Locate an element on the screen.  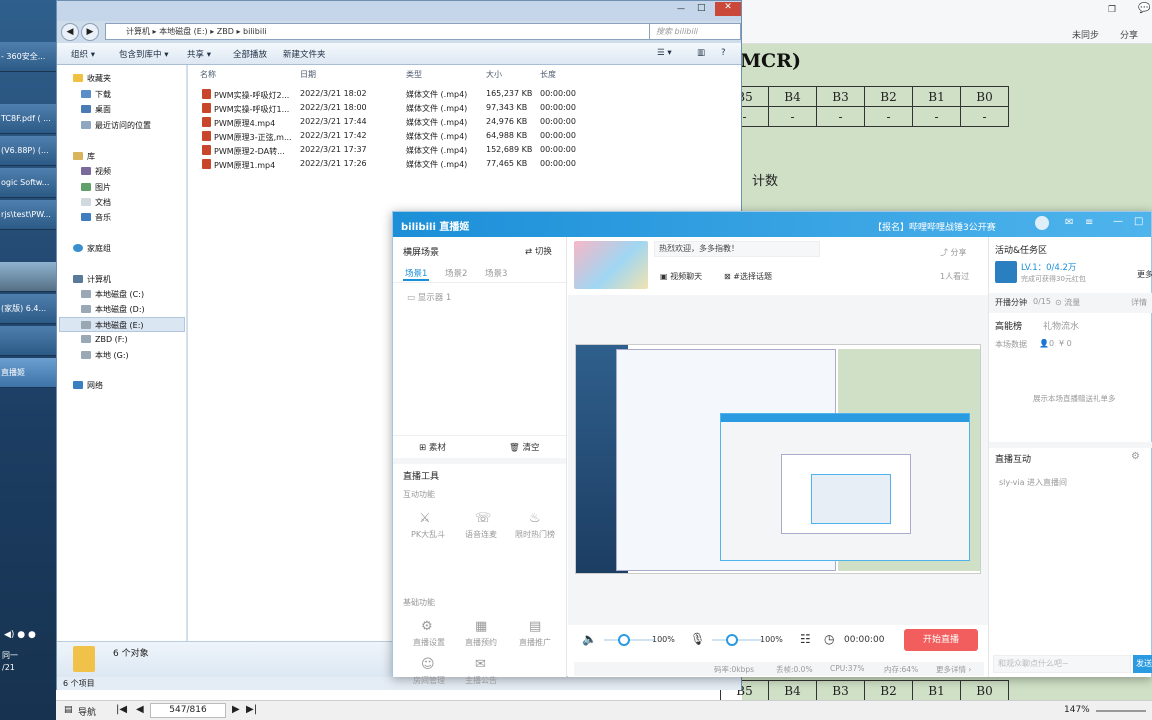
clear-button: 🗑 清空 is located at coordinates (524, 447).